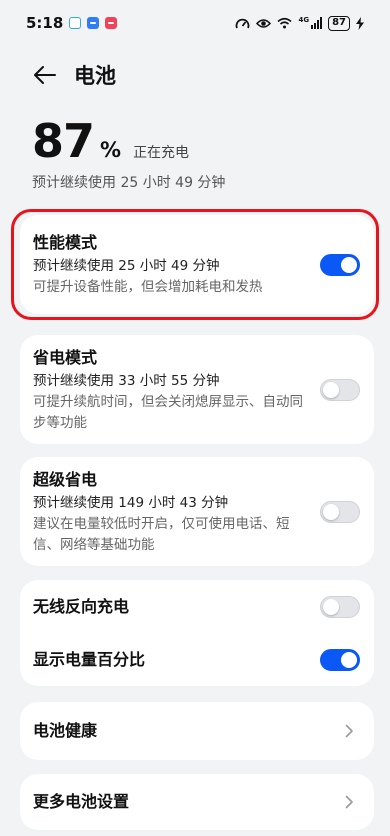 The height and width of the screenshot is (836, 390). What do you see at coordinates (111, 23) in the screenshot?
I see `red-notification-icon` at bounding box center [111, 23].